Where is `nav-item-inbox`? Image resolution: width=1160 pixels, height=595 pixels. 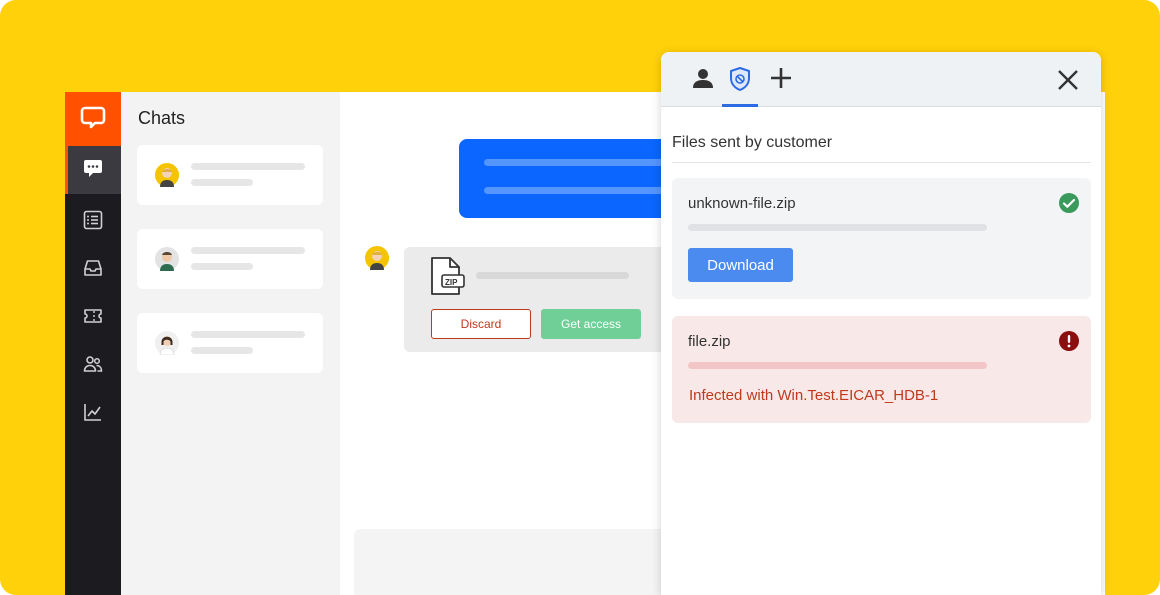 nav-item-inbox is located at coordinates (93, 270).